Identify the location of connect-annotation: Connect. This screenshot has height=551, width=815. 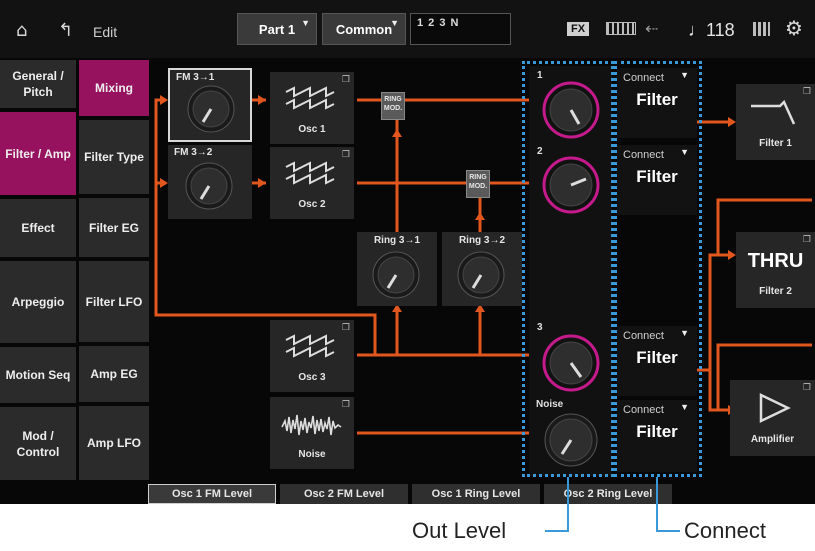
(725, 530).